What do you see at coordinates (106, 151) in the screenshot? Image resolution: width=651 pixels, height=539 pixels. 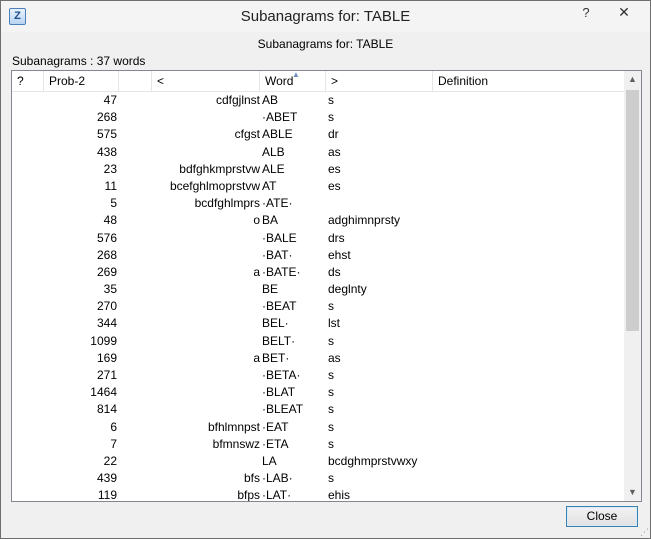 I see `prob-cell: 438` at bounding box center [106, 151].